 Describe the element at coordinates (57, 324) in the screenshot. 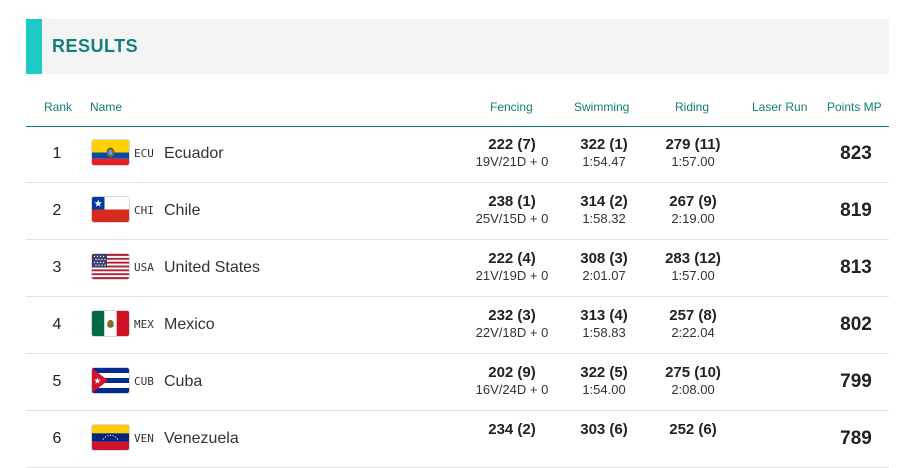

I see `rank-cell: 4` at that location.